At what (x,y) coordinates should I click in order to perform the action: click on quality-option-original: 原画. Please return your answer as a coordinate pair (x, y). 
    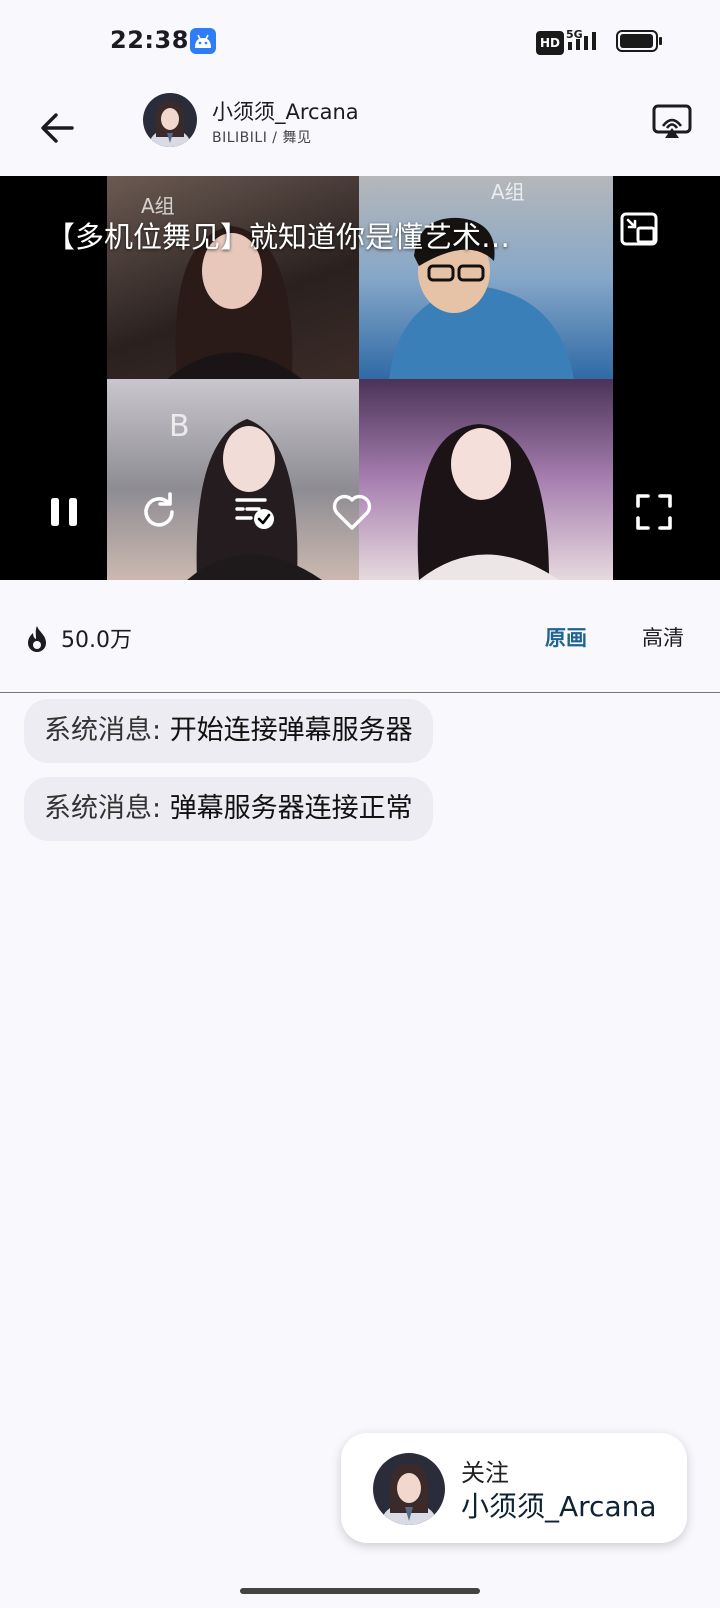
    Looking at the image, I should click on (566, 637).